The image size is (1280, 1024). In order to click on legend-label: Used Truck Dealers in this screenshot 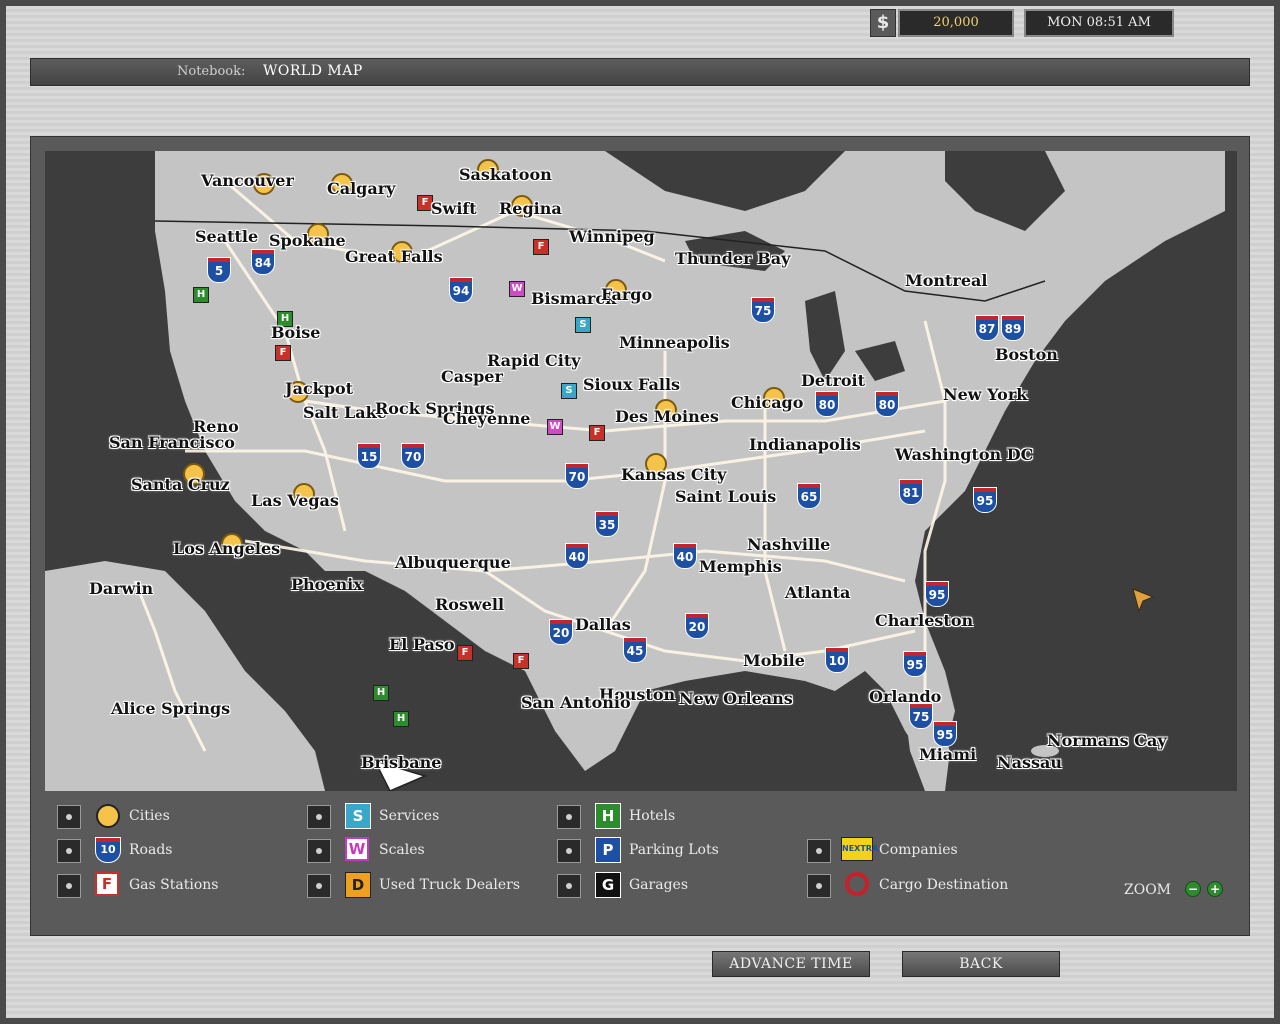, I will do `click(449, 885)`.